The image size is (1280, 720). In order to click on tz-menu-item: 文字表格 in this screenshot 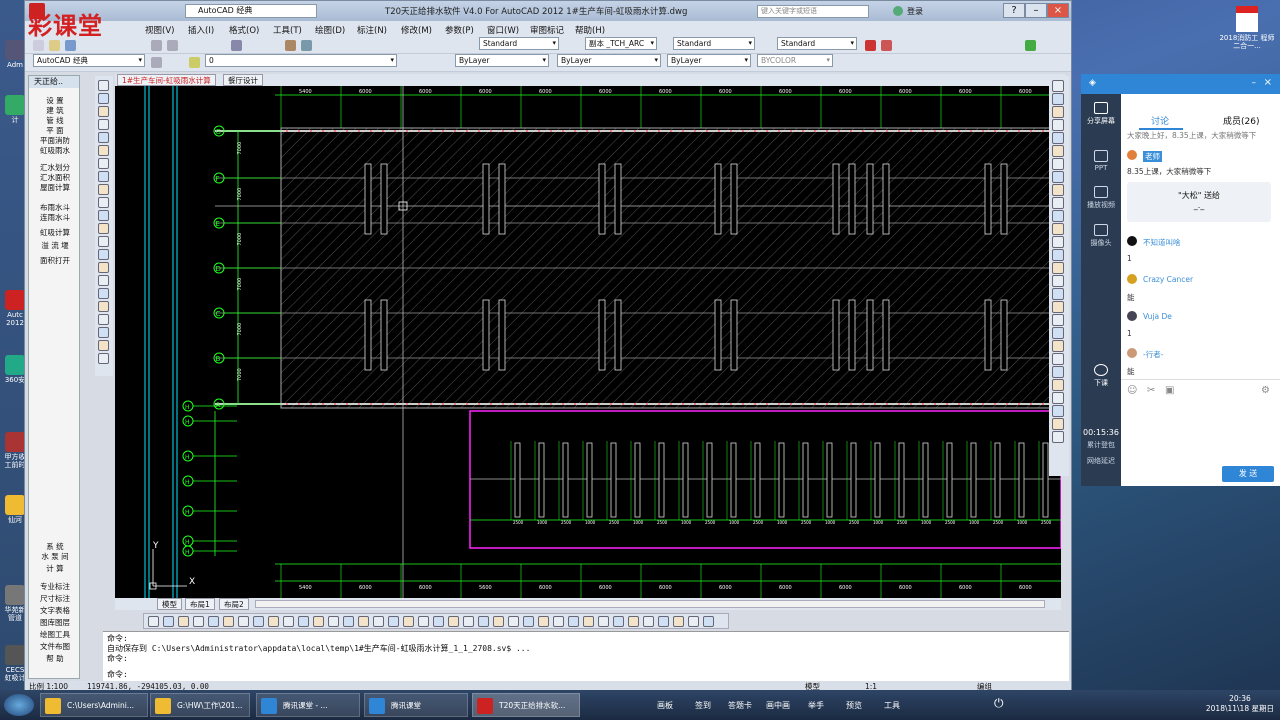, I will do `click(55, 611)`.